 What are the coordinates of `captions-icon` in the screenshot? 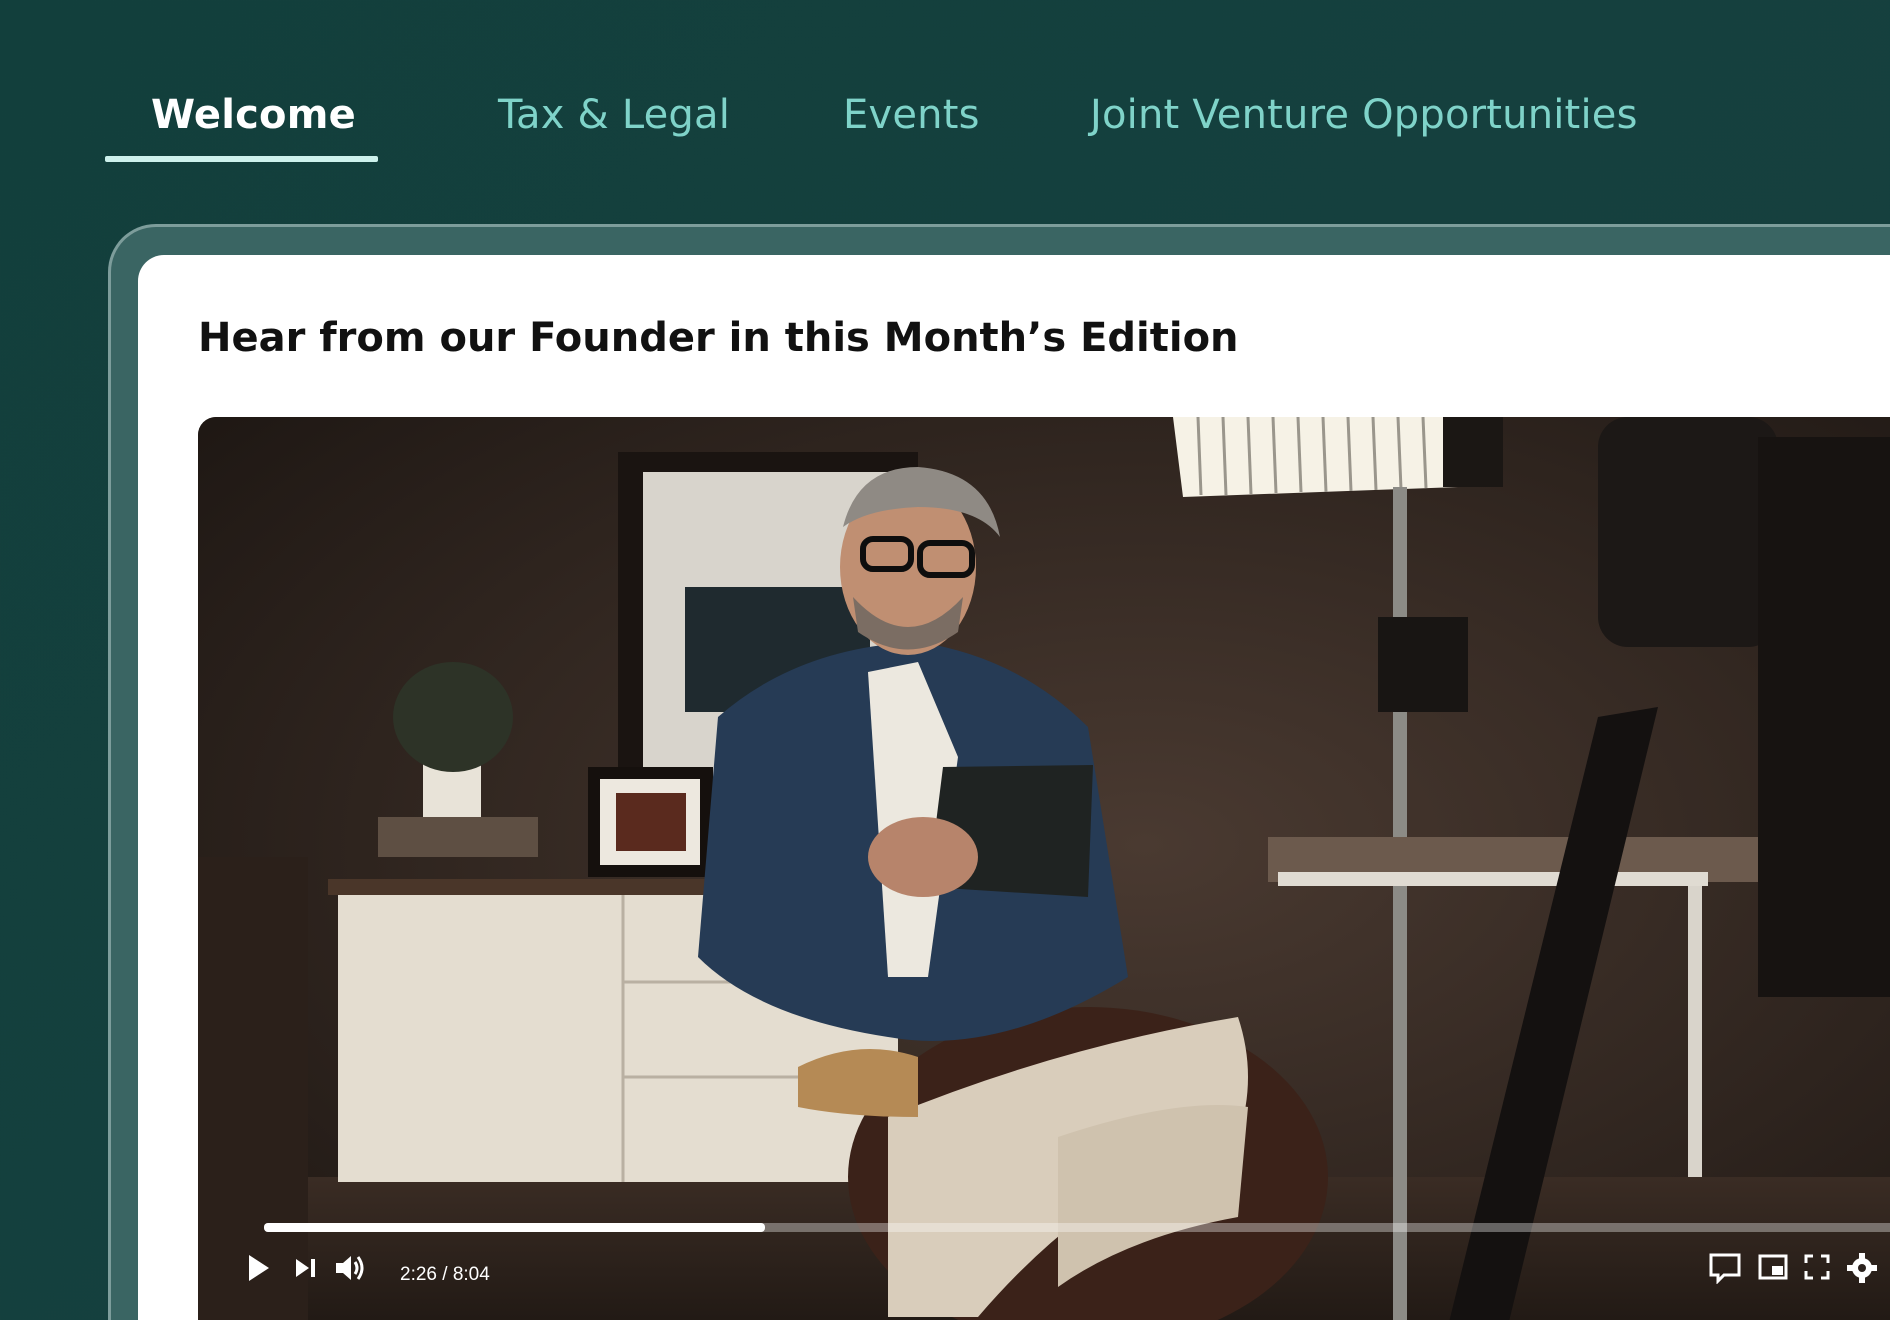 It's located at (1725, 1268).